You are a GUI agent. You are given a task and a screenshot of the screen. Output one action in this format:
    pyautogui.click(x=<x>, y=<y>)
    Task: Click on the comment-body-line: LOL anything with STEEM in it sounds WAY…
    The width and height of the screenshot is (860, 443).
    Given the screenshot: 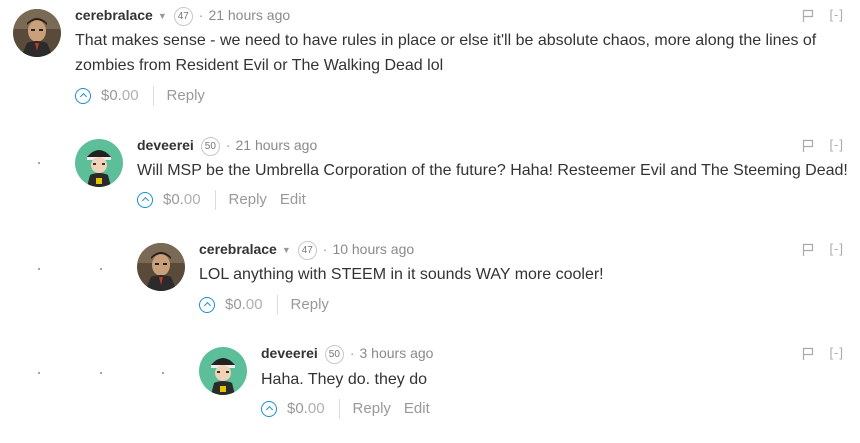 What is the action you would take?
    pyautogui.click(x=401, y=274)
    